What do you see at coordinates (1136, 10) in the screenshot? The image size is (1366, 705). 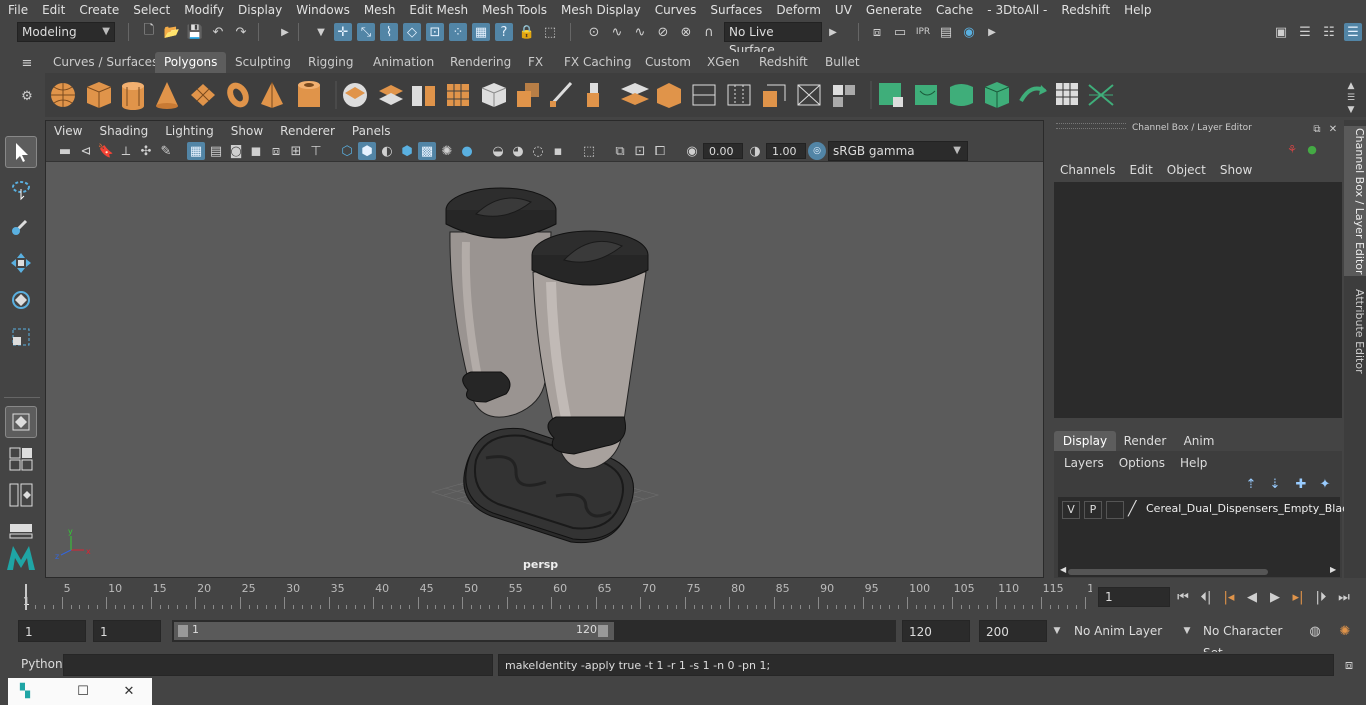 I see `menu-help: Help` at bounding box center [1136, 10].